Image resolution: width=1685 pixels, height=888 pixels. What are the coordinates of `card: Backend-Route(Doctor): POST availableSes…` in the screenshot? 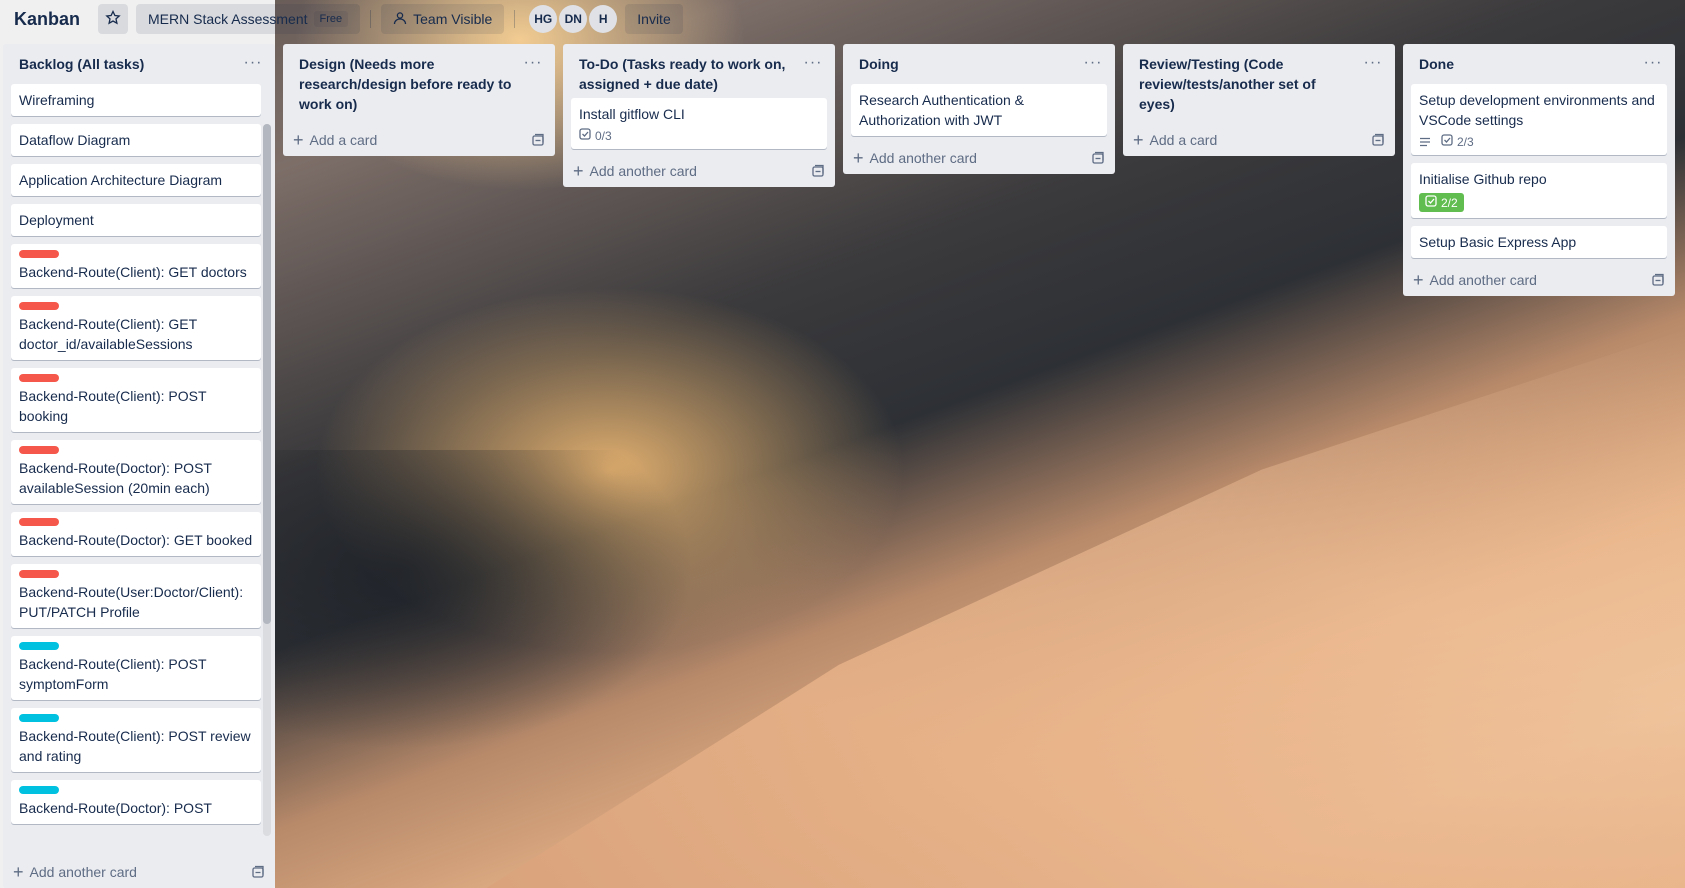 It's located at (136, 472).